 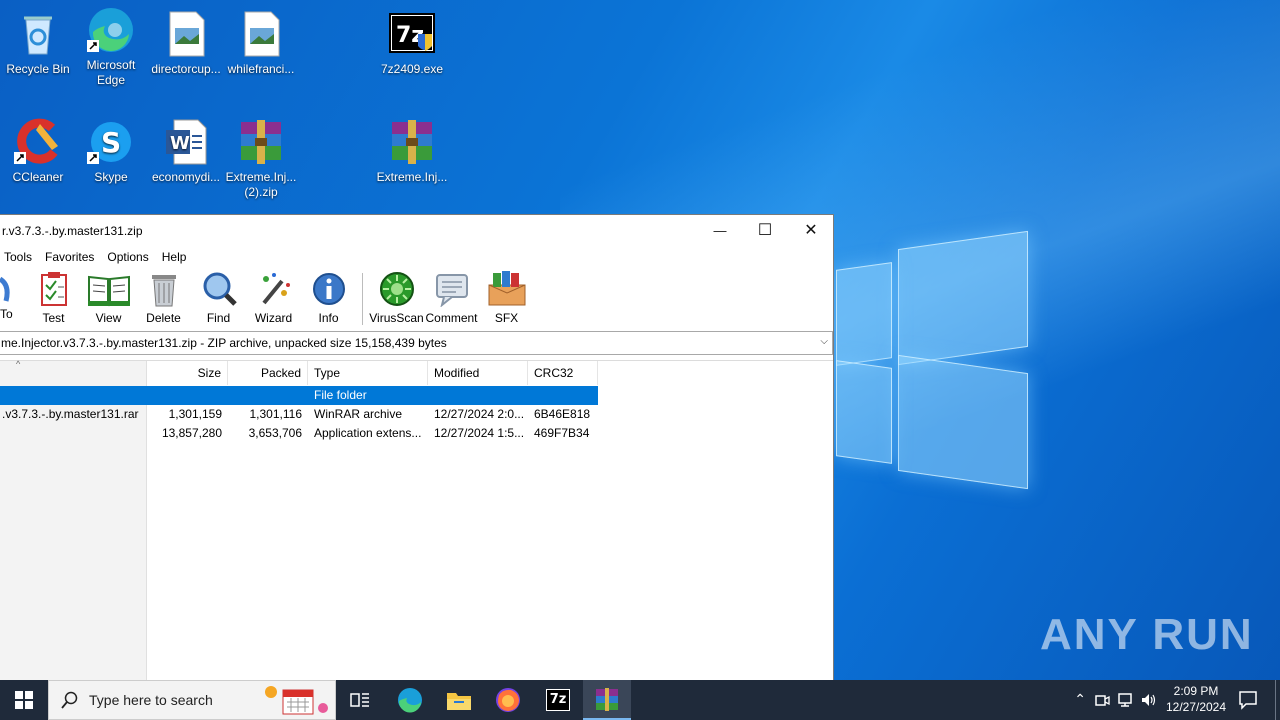 I want to click on word-document-icon: W, so click(x=186, y=142).